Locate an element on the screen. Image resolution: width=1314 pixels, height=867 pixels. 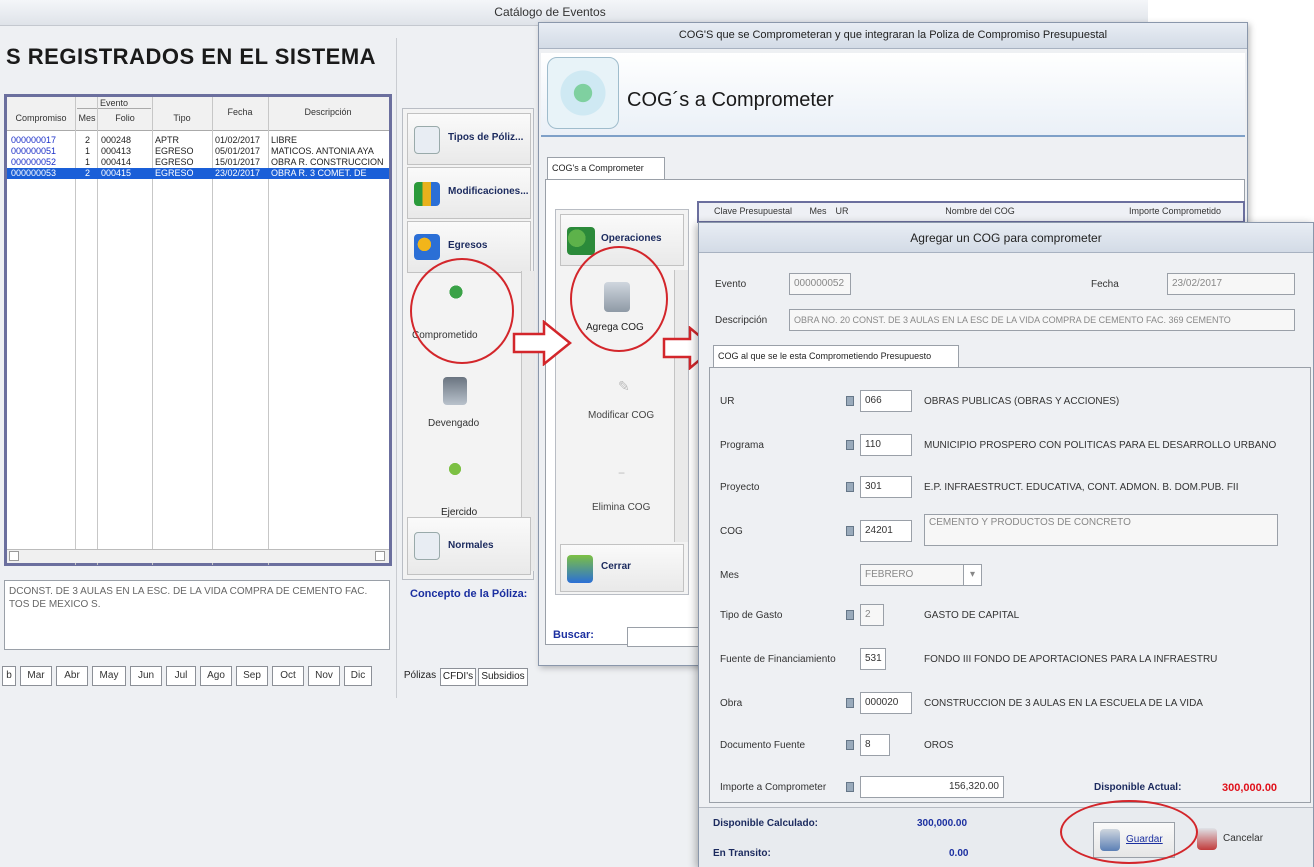
header-tipo: Tipo is located at coordinates (182, 118).